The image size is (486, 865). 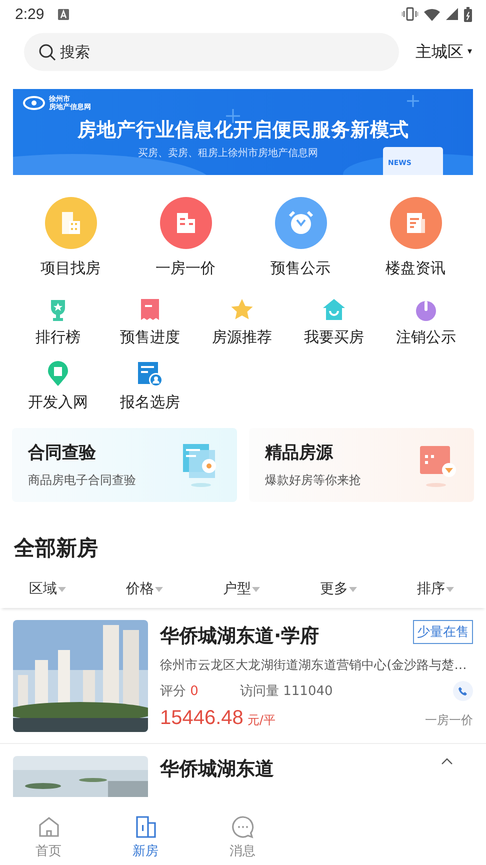 What do you see at coordinates (217, 769) in the screenshot?
I see `listing-title: 华侨城湖东道` at bounding box center [217, 769].